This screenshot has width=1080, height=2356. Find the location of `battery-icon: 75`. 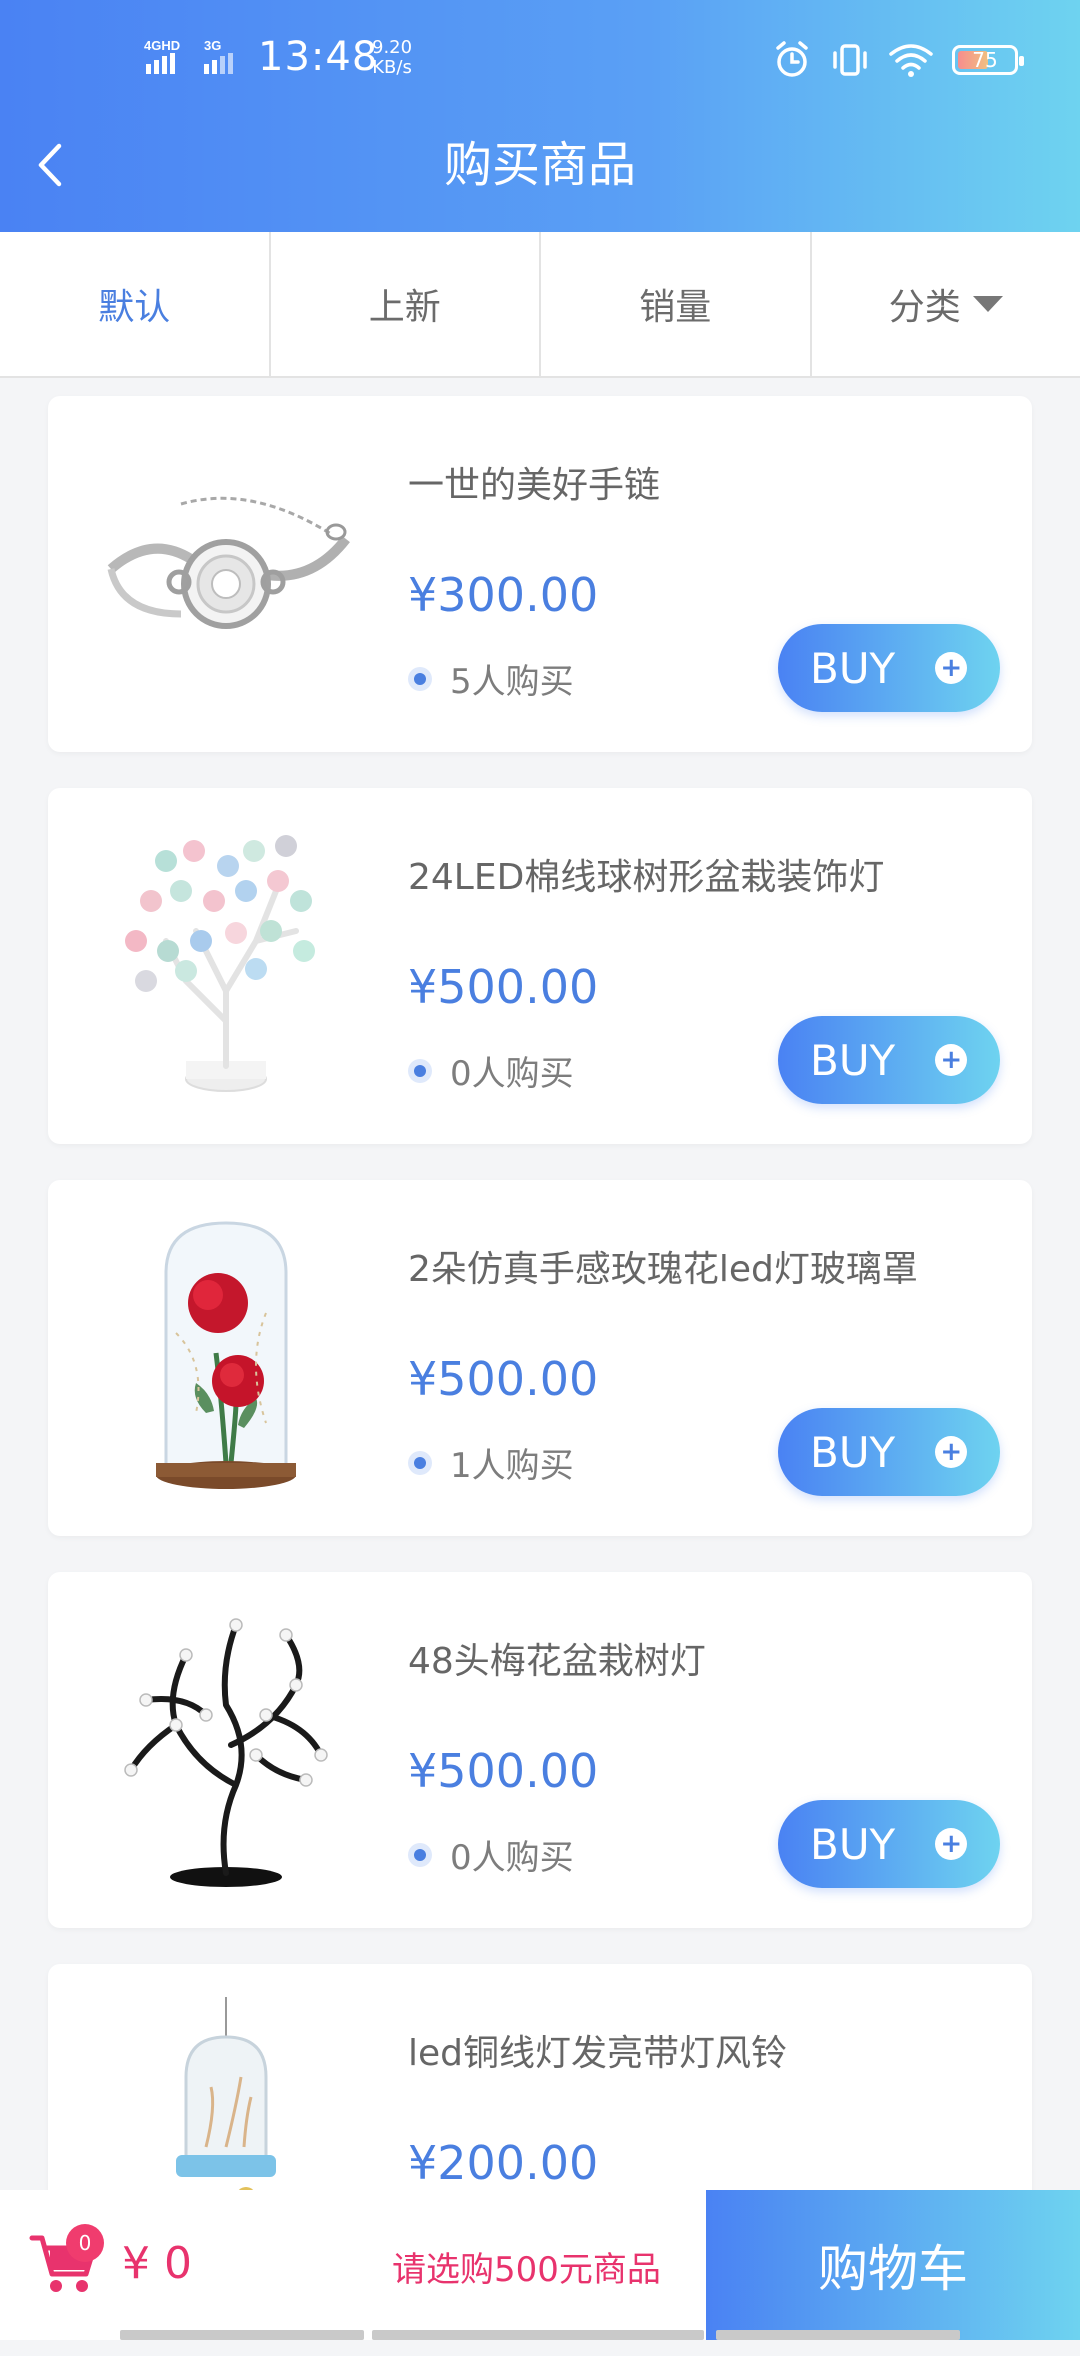

battery-icon: 75 is located at coordinates (985, 60).